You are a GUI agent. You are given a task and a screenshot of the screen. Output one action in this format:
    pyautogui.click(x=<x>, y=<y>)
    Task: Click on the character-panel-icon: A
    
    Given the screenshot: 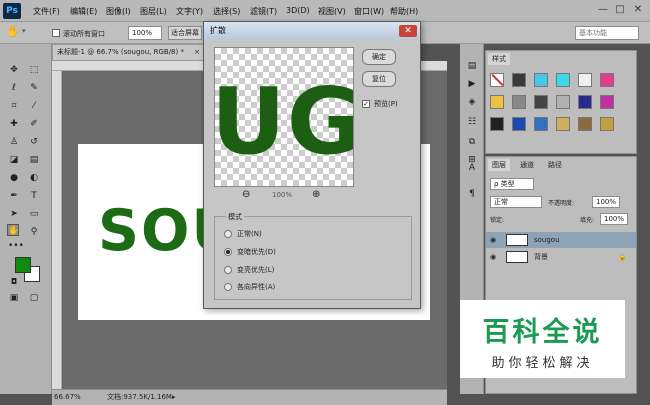 What is the action you would take?
    pyautogui.click(x=472, y=168)
    